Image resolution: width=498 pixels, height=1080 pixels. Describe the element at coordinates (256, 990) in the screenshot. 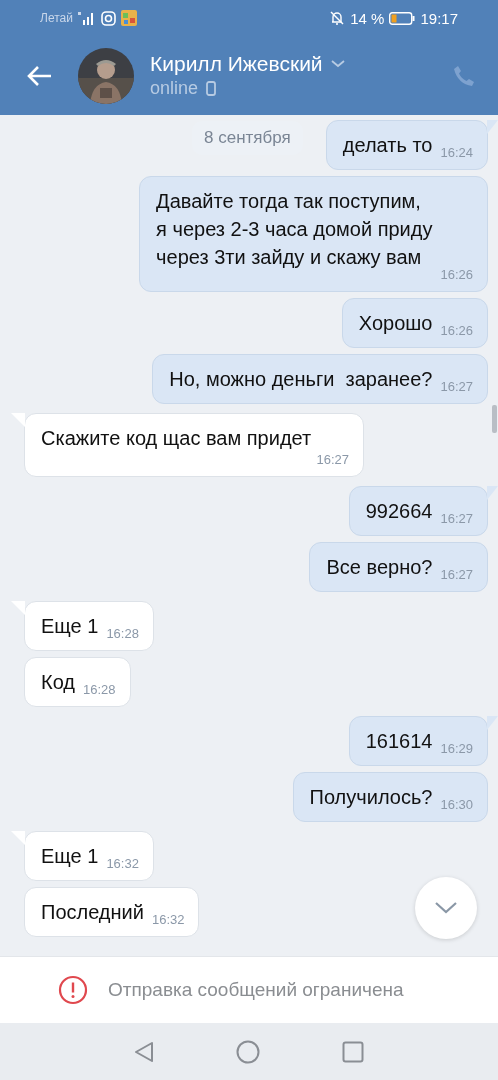

I see `notice-text: Отправка сообщений ограничена` at that location.